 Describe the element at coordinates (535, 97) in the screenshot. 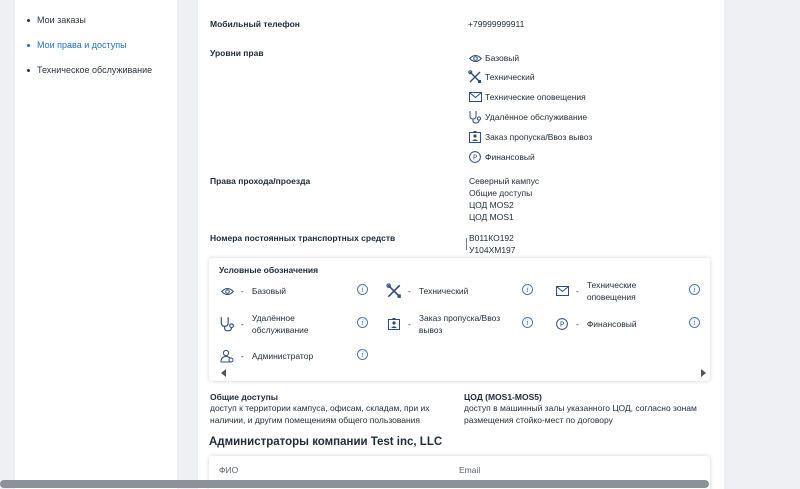

I see `right-item-label: Технические оповещения` at that location.